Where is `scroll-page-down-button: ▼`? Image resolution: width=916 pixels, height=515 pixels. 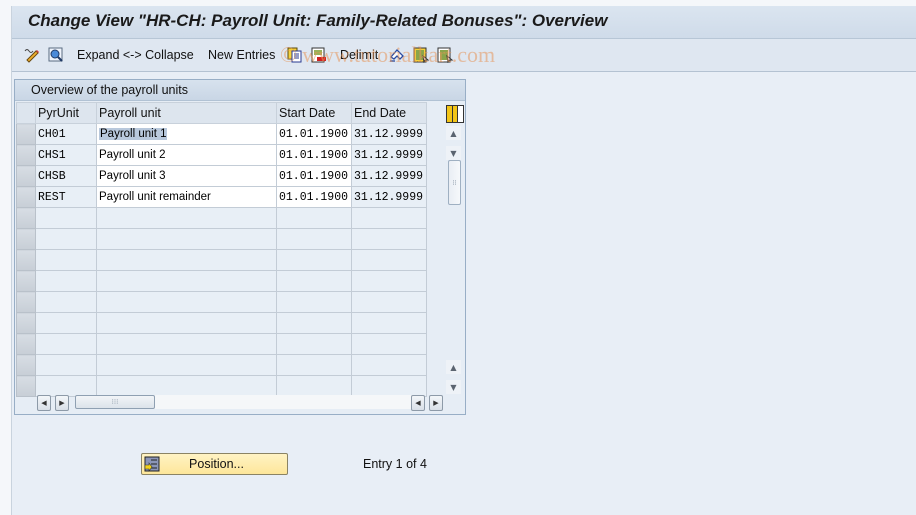 scroll-page-down-button: ▼ is located at coordinates (453, 387).